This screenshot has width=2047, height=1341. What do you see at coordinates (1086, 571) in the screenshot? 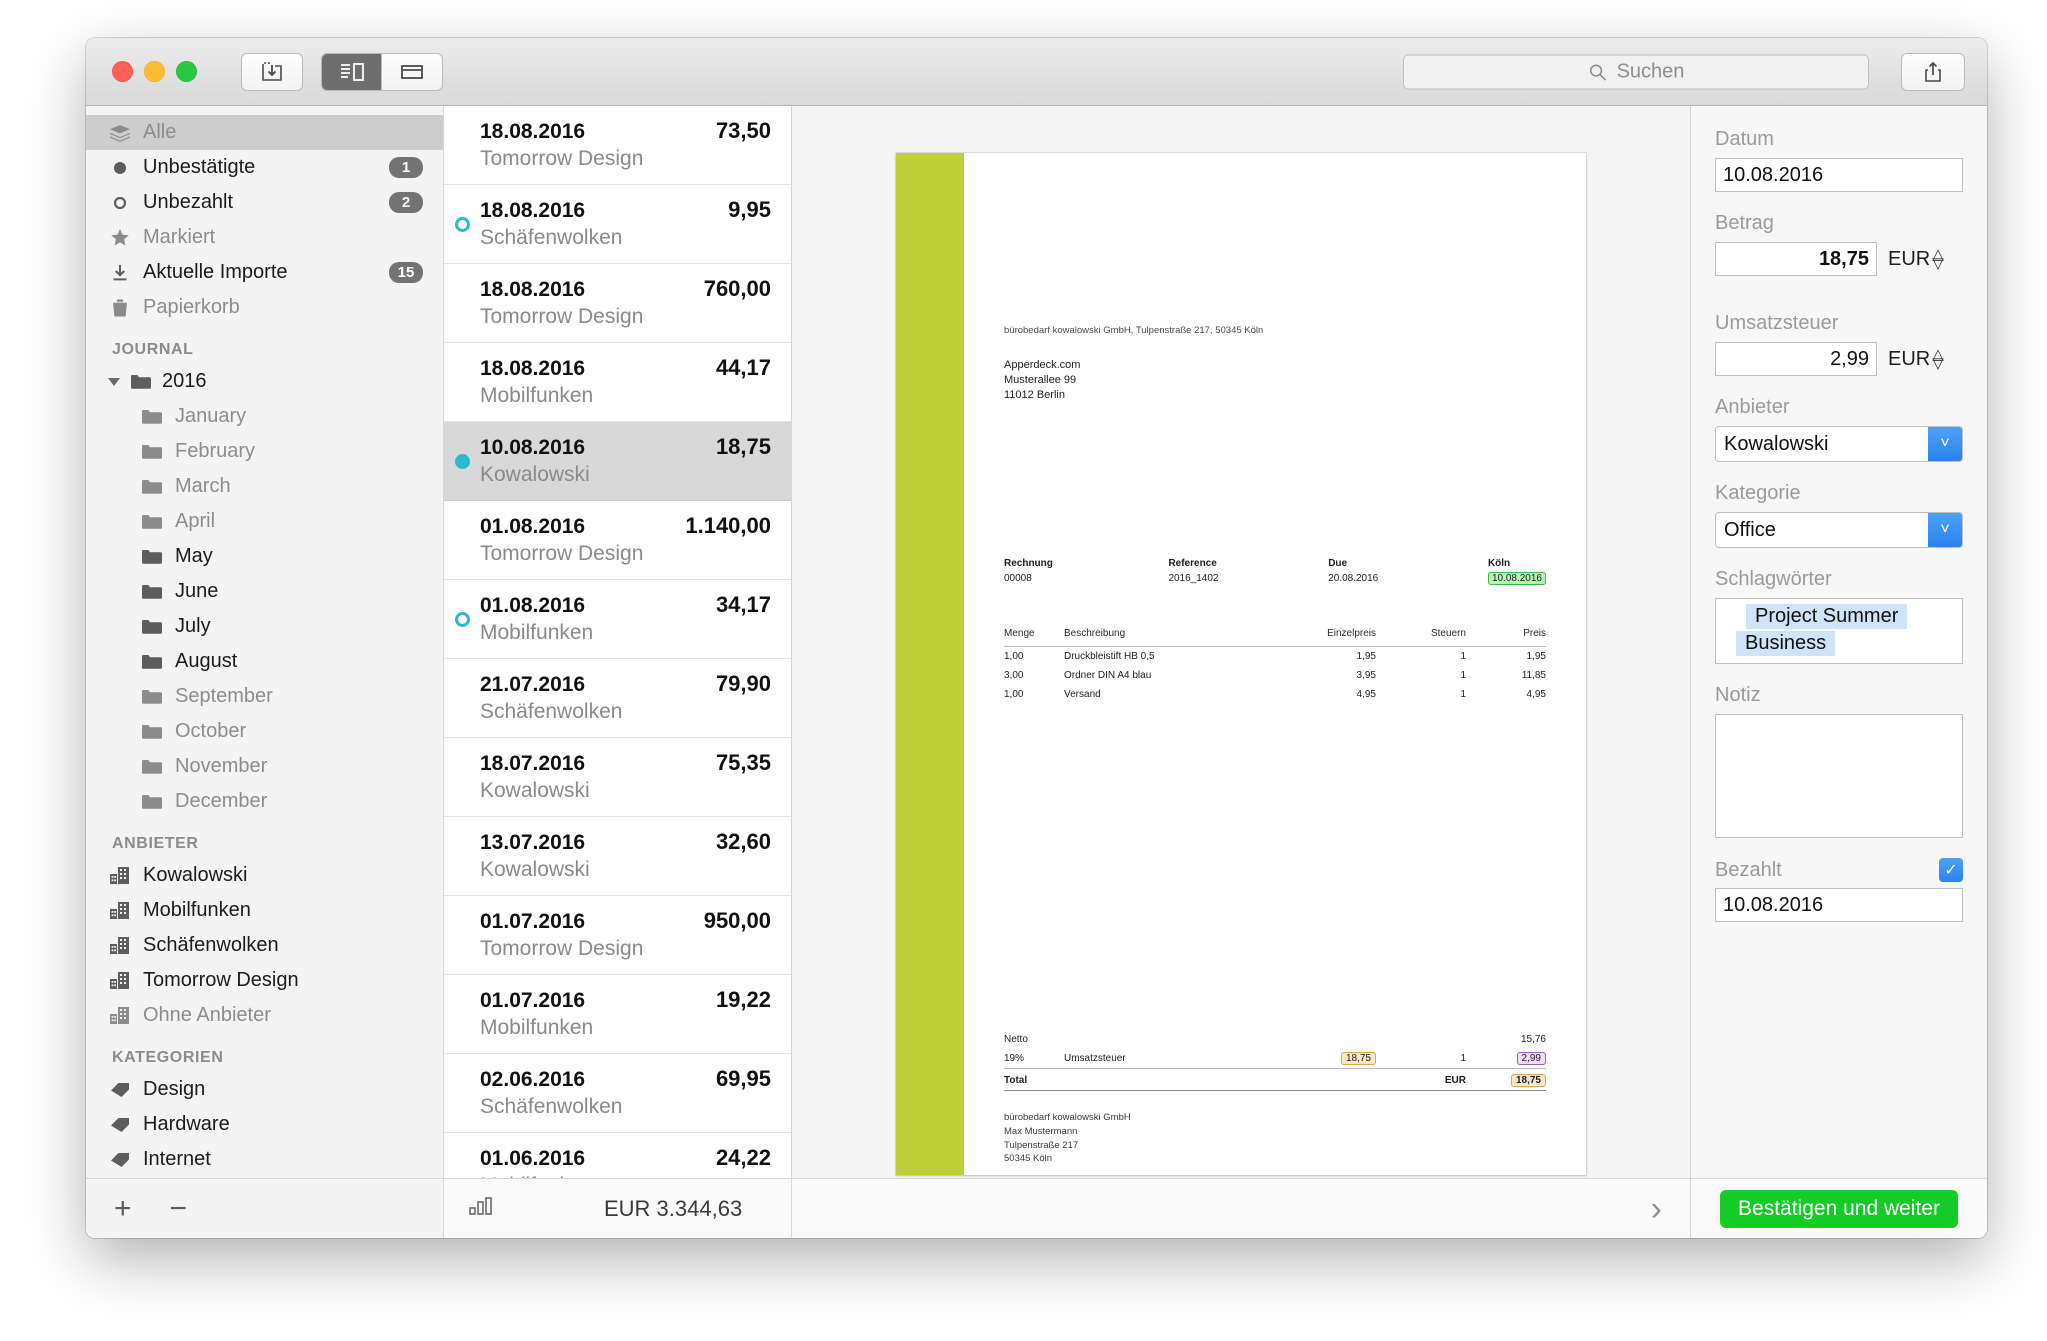
I see `meta-rechnung: Rechnung 00008` at bounding box center [1086, 571].